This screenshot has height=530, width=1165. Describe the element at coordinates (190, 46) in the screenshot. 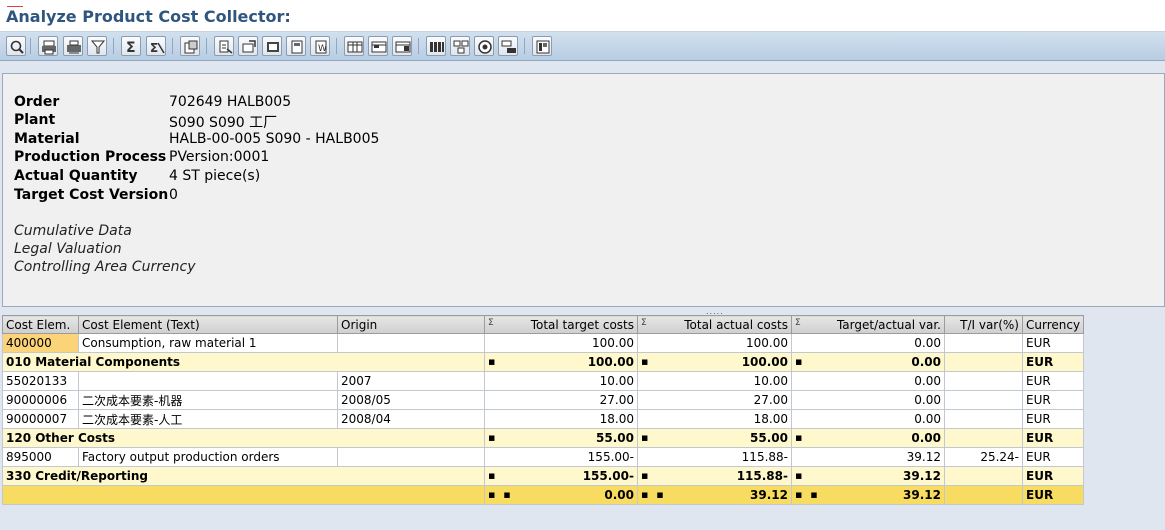

I see `graphics-button` at that location.